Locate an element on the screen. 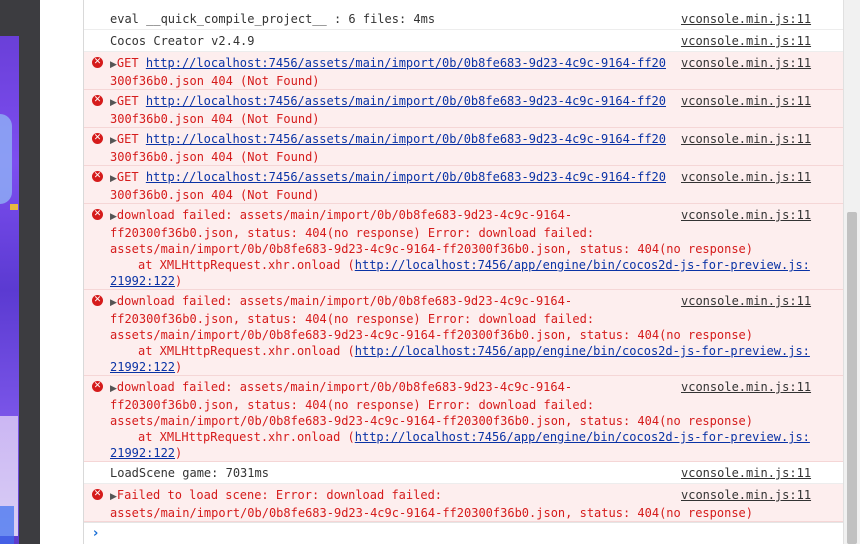 This screenshot has height=545, width=860. console-scrollbar is located at coordinates (851, 272).